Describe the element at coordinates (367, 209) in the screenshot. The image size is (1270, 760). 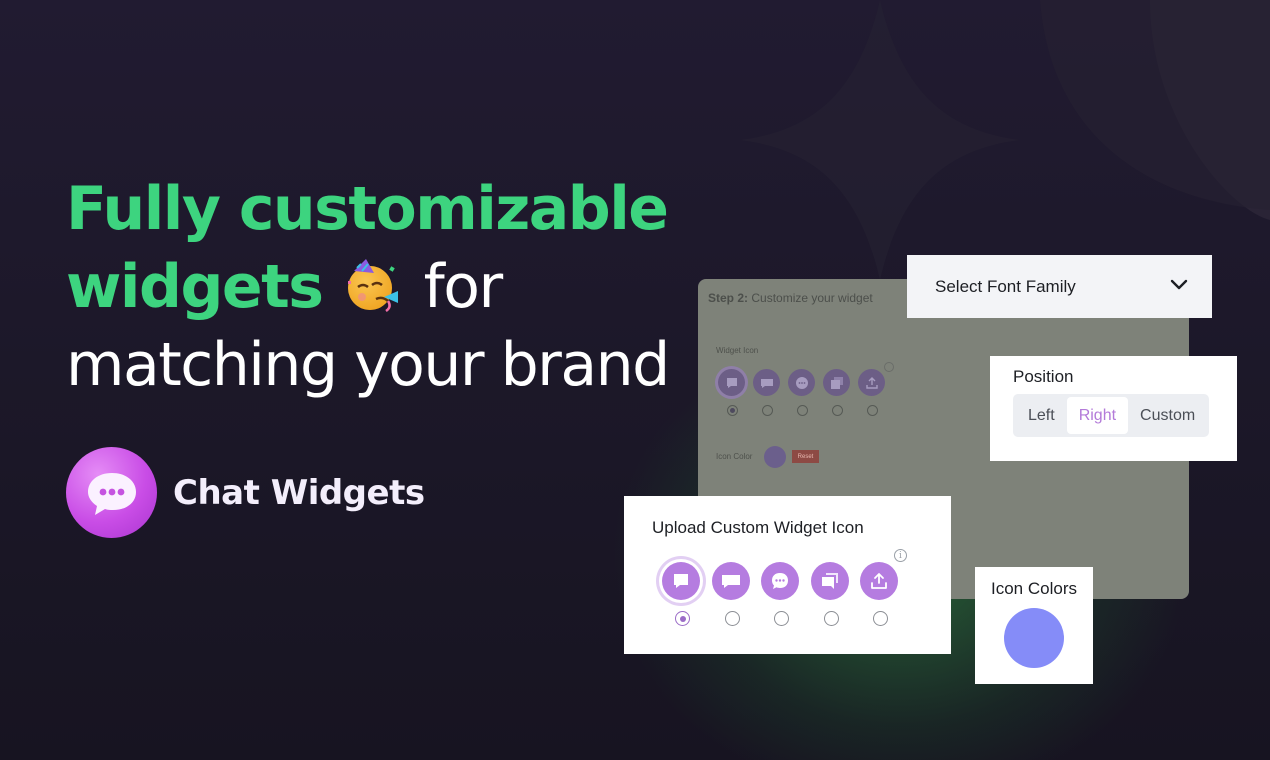
I see `headline-line-1: Fully customizable` at that location.